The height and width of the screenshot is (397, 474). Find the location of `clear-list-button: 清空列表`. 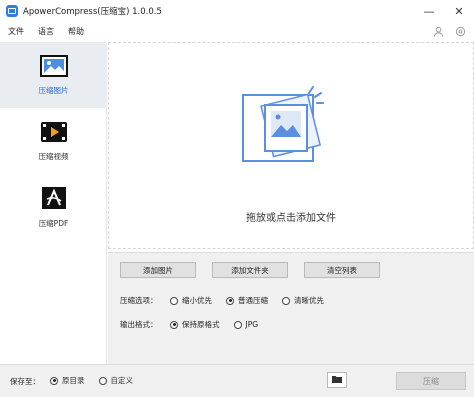

clear-list-button: 清空列表 is located at coordinates (342, 270).